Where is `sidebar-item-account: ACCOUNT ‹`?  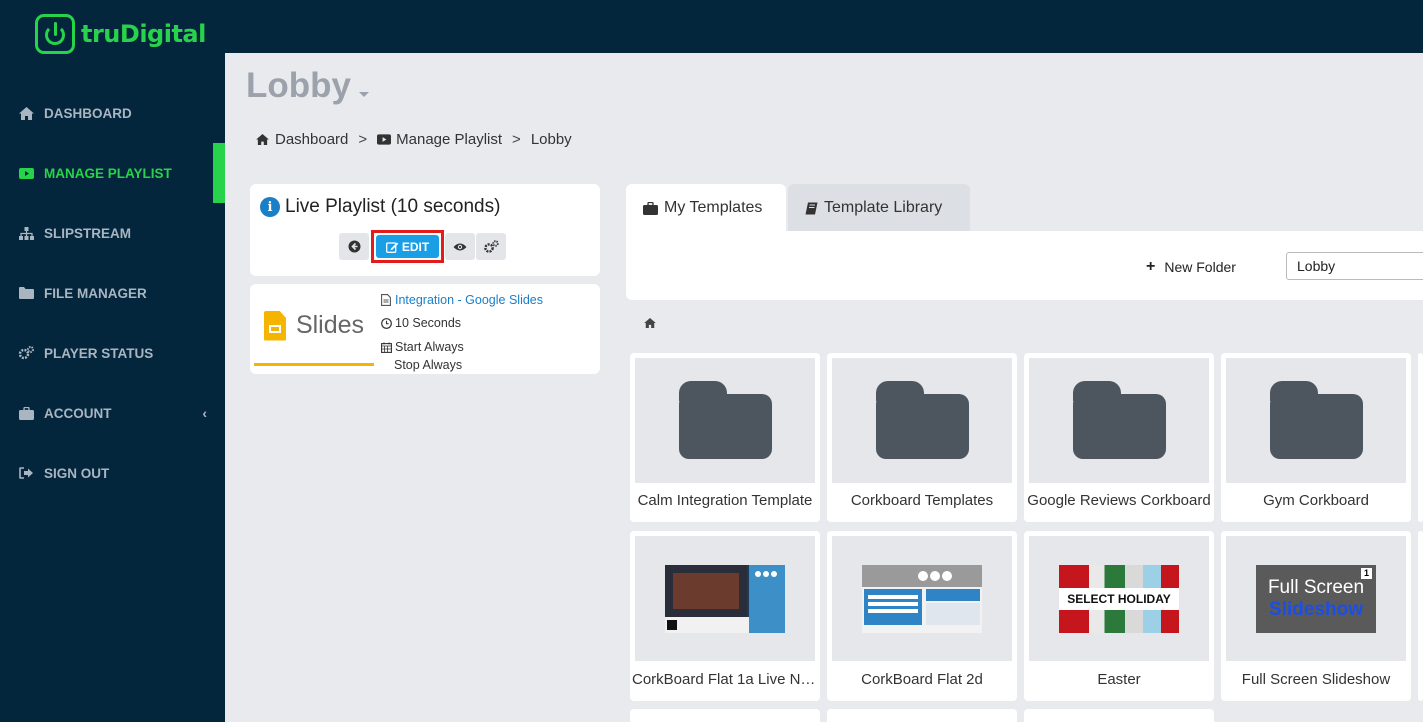 sidebar-item-account: ACCOUNT ‹ is located at coordinates (112, 413).